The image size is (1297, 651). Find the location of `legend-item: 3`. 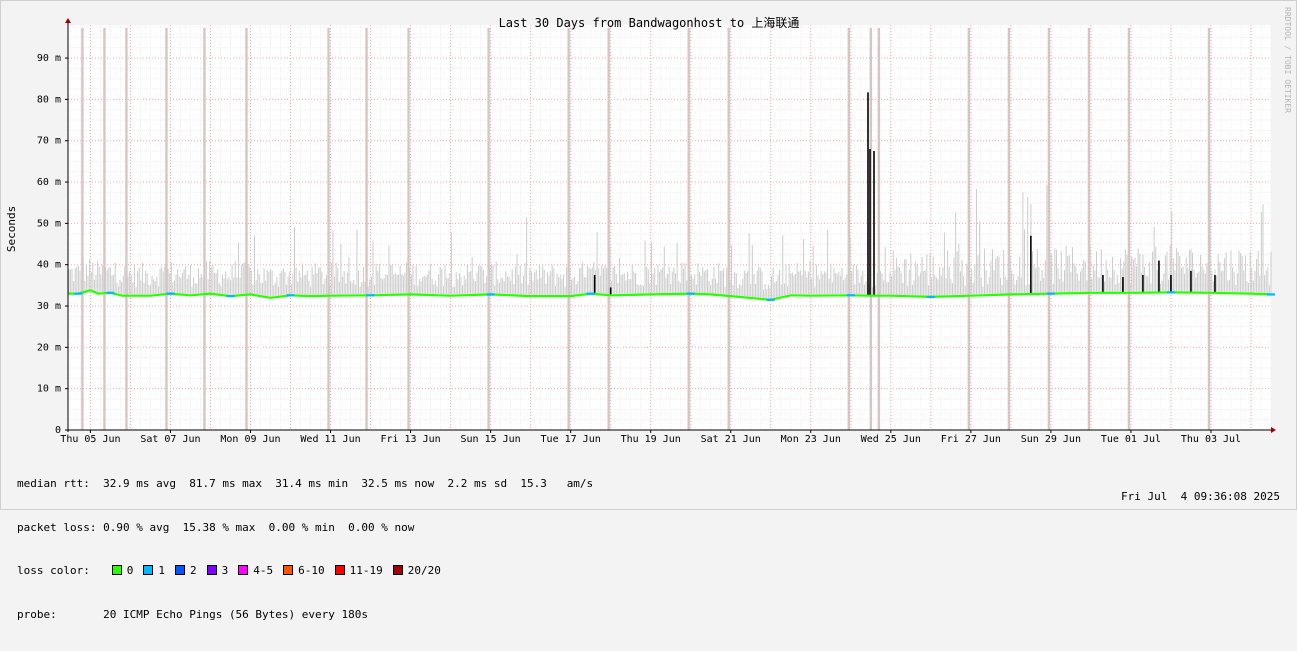

legend-item: 3 is located at coordinates (217, 571).